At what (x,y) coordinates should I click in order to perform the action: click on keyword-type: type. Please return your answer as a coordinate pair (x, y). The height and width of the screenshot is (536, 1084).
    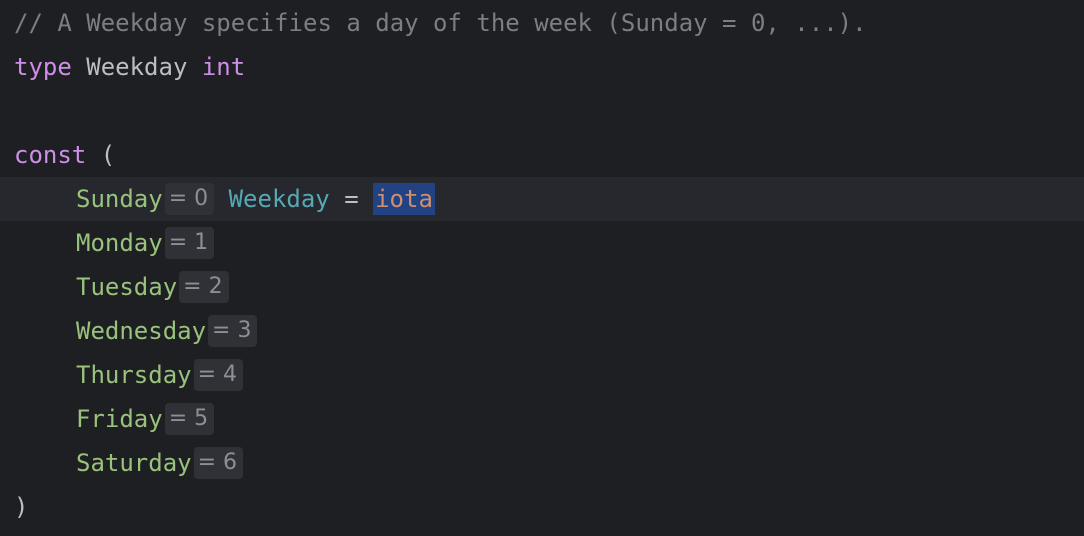
    Looking at the image, I should click on (43, 67).